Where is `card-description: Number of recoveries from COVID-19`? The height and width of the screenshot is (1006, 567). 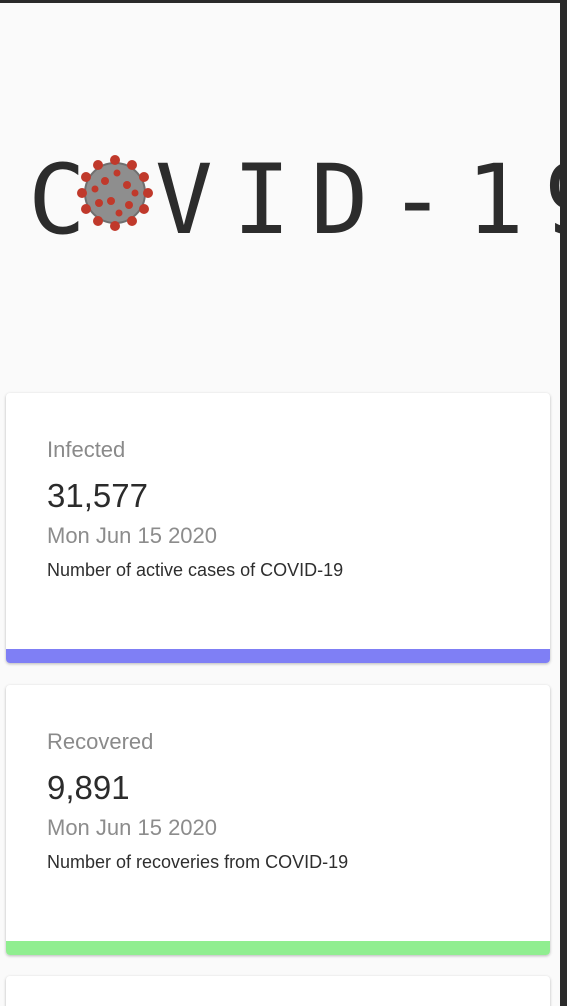
card-description: Number of recoveries from COVID-19 is located at coordinates (198, 862).